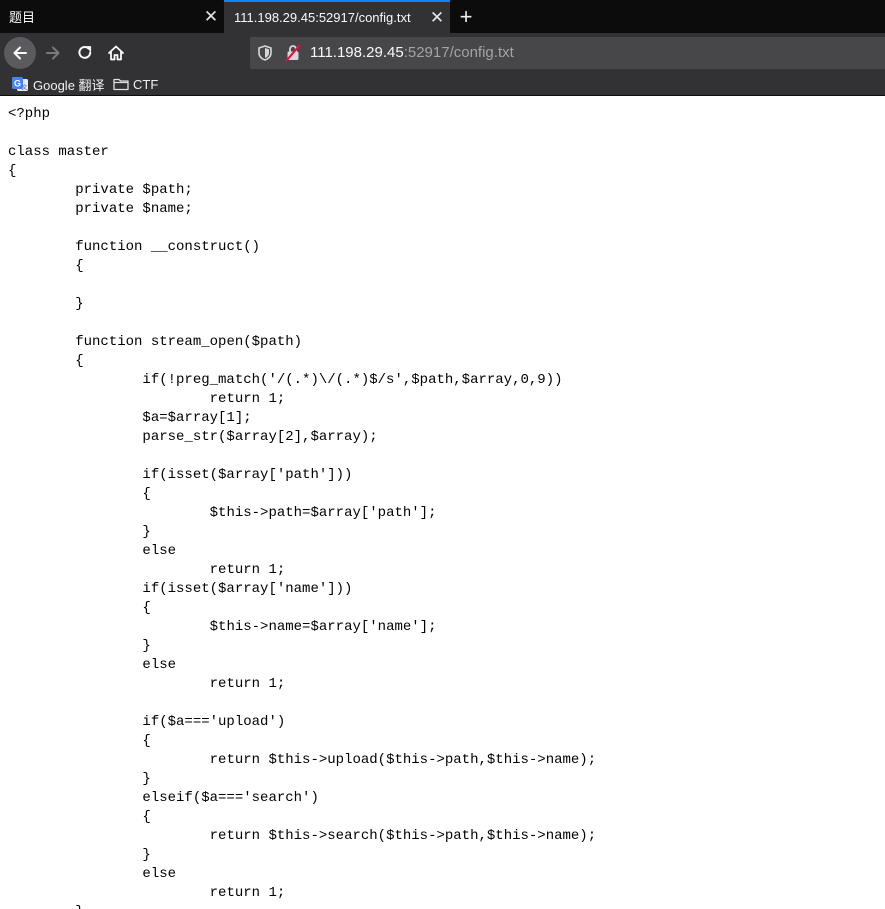 The width and height of the screenshot is (885, 909). What do you see at coordinates (357, 52) in the screenshot?
I see `url-host: 111.198.29.45` at bounding box center [357, 52].